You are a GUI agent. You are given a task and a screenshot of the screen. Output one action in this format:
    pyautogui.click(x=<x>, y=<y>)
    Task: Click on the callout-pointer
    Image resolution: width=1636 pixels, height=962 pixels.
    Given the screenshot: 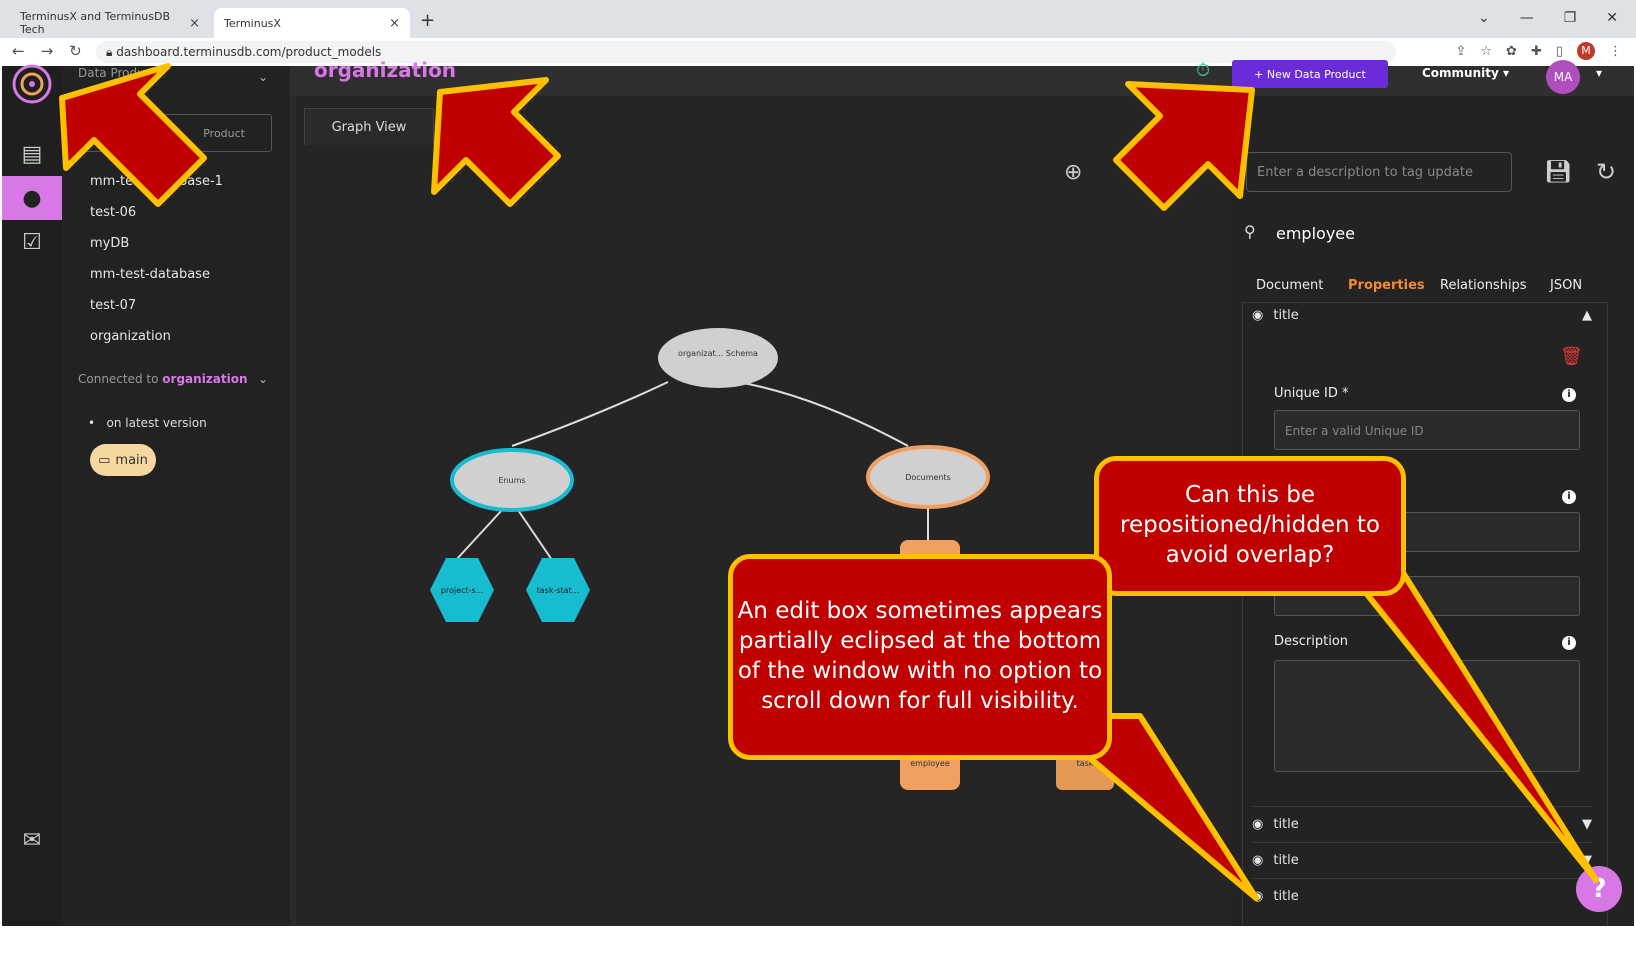 What is the action you would take?
    pyautogui.click(x=1471, y=724)
    